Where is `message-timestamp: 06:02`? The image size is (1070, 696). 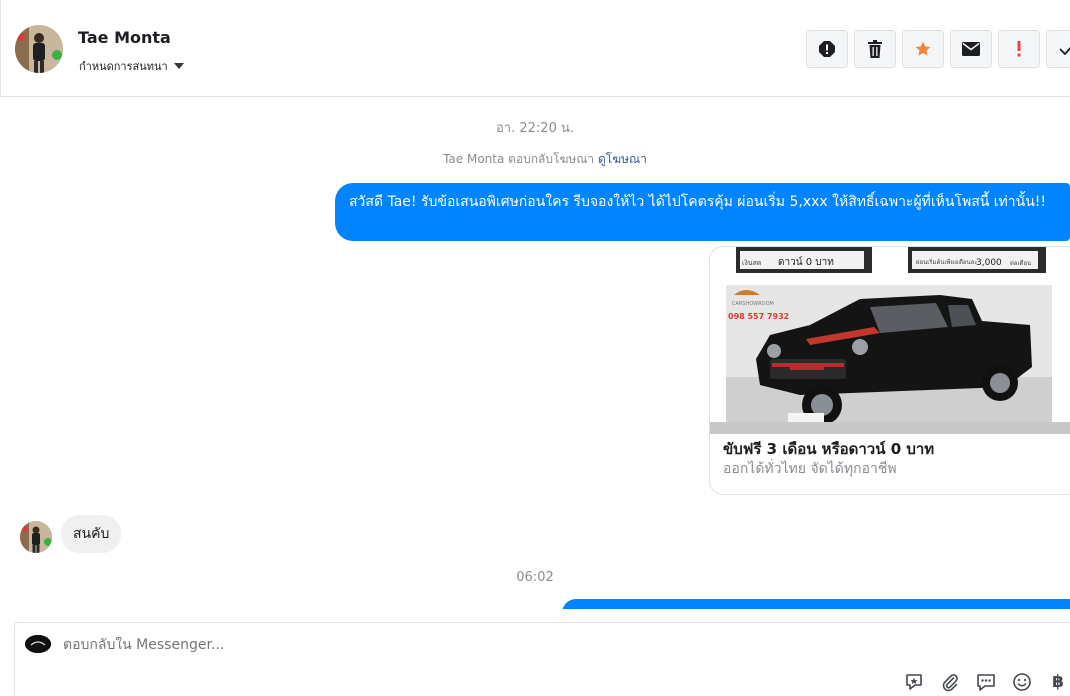
message-timestamp: 06:02 is located at coordinates (535, 577).